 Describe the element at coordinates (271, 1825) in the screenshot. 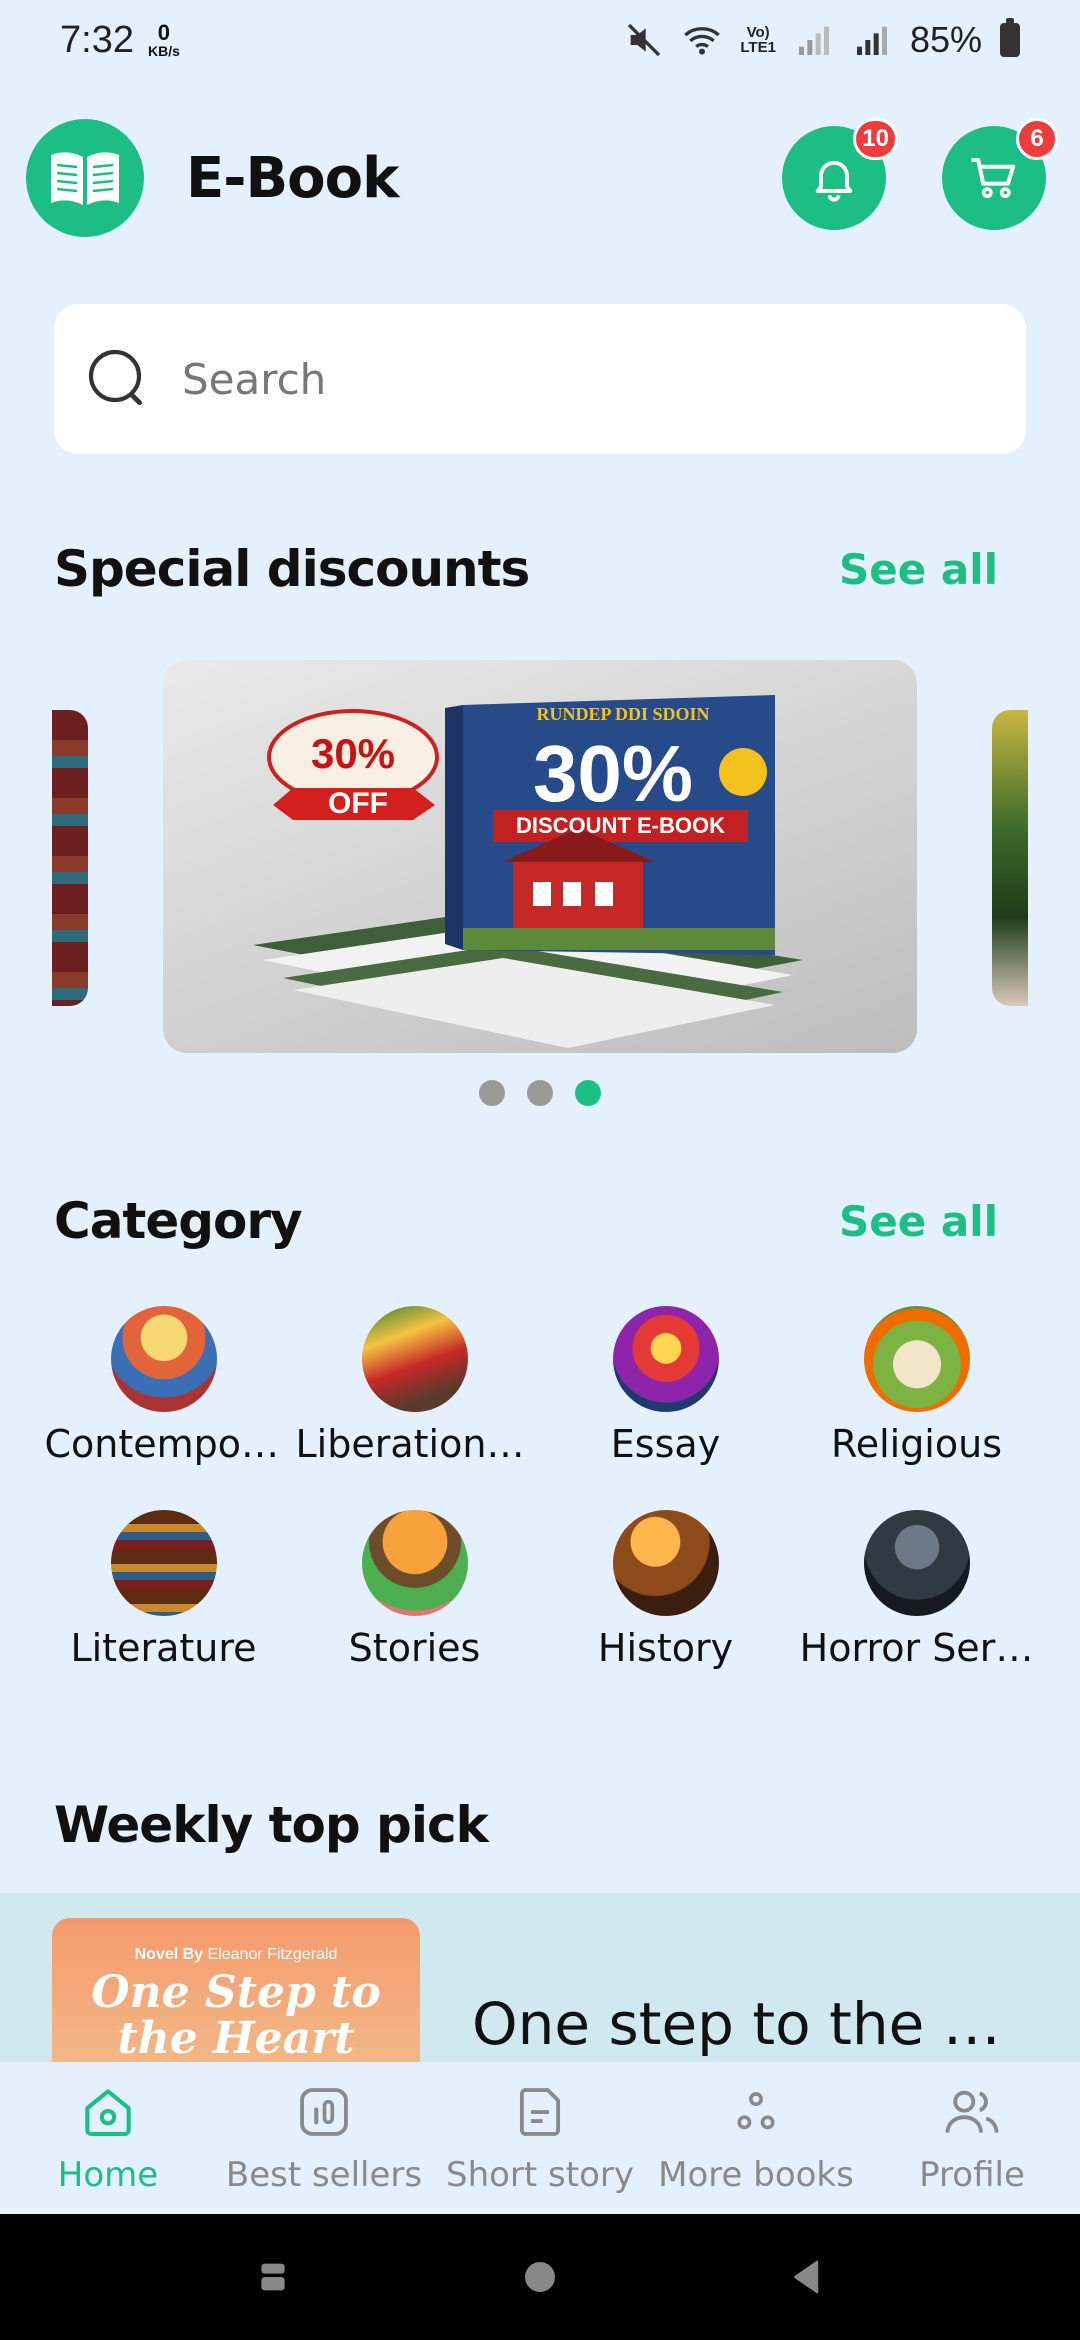

I see `weekly-top-pick-title: Weekly top pick` at that location.